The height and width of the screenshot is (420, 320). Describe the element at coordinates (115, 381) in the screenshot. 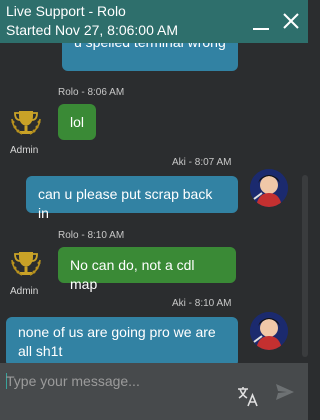

I see `message-input` at that location.